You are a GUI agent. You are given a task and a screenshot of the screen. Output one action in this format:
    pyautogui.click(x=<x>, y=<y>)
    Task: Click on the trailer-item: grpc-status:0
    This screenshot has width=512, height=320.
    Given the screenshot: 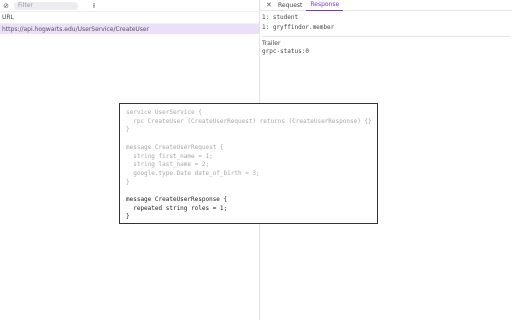 What is the action you would take?
    pyautogui.click(x=285, y=51)
    